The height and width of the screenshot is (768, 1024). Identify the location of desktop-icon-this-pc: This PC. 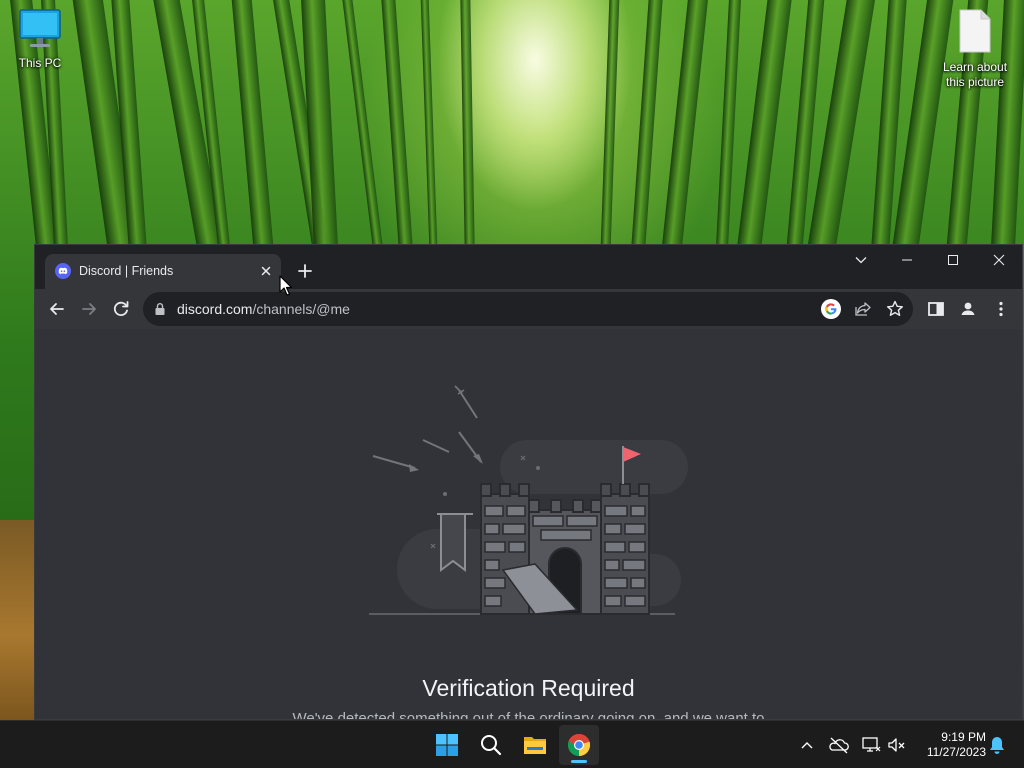
(40, 39).